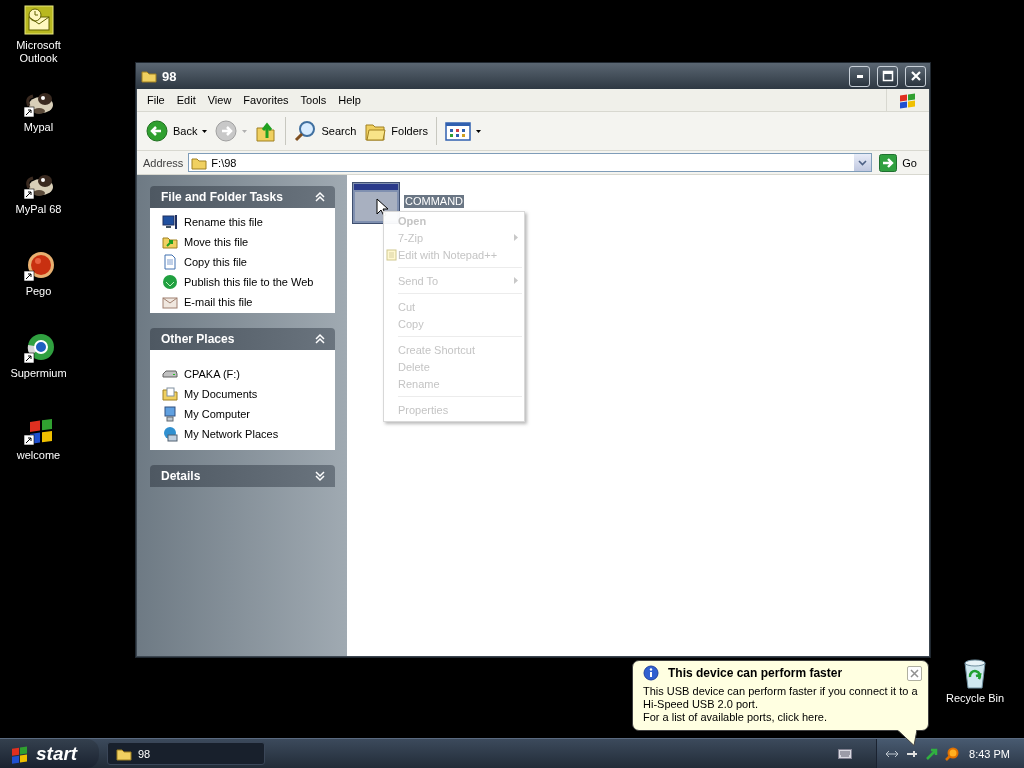 The height and width of the screenshot is (768, 1024). I want to click on maximize-icon, so click(887, 76).